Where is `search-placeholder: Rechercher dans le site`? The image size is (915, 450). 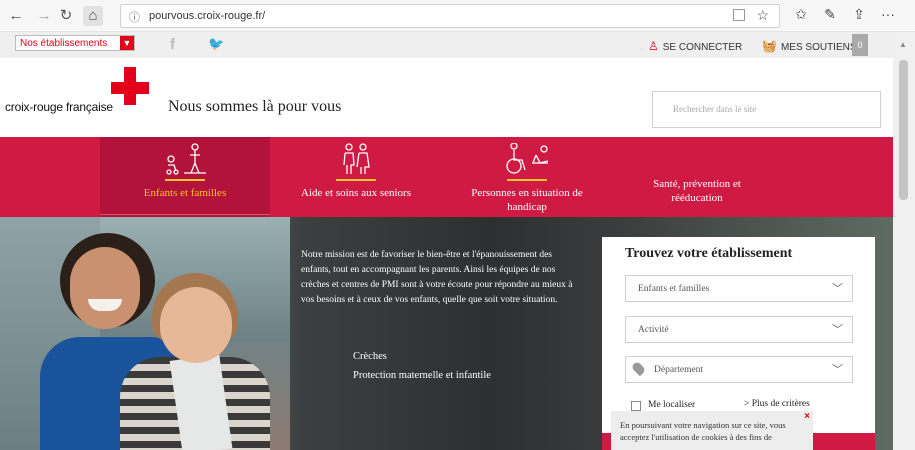 search-placeholder: Rechercher dans le site is located at coordinates (715, 109).